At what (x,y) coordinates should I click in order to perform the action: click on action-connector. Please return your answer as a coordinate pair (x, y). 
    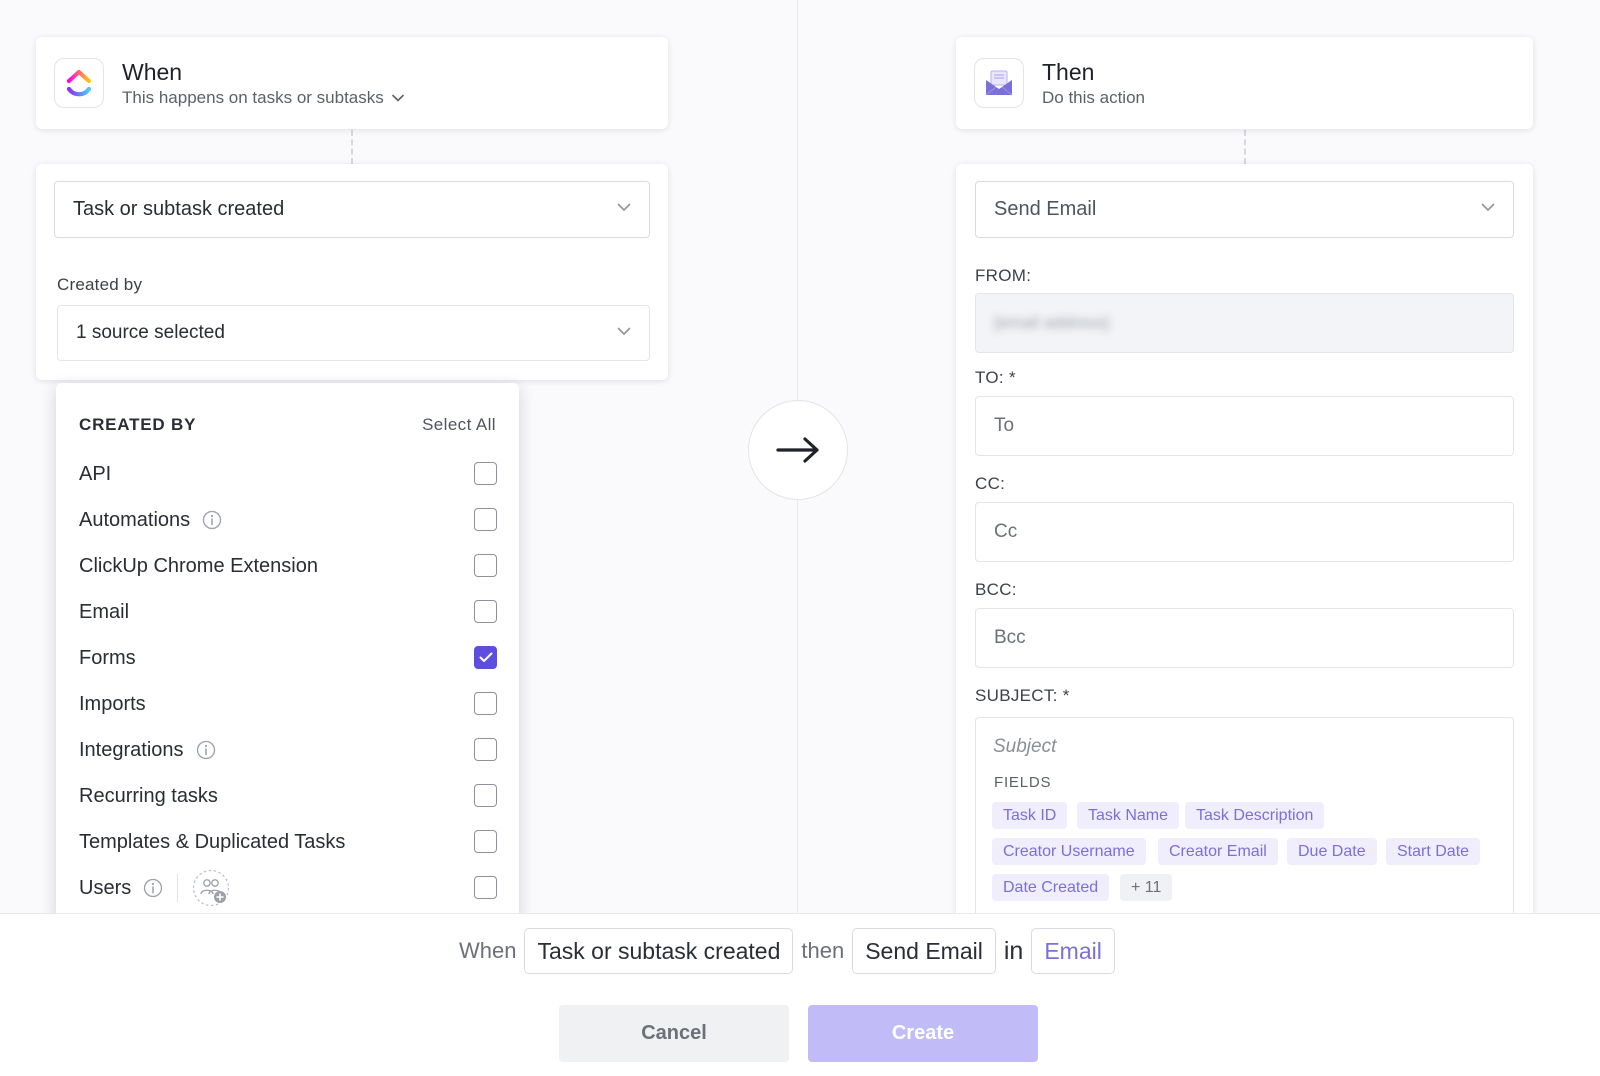
    Looking at the image, I should click on (1245, 147).